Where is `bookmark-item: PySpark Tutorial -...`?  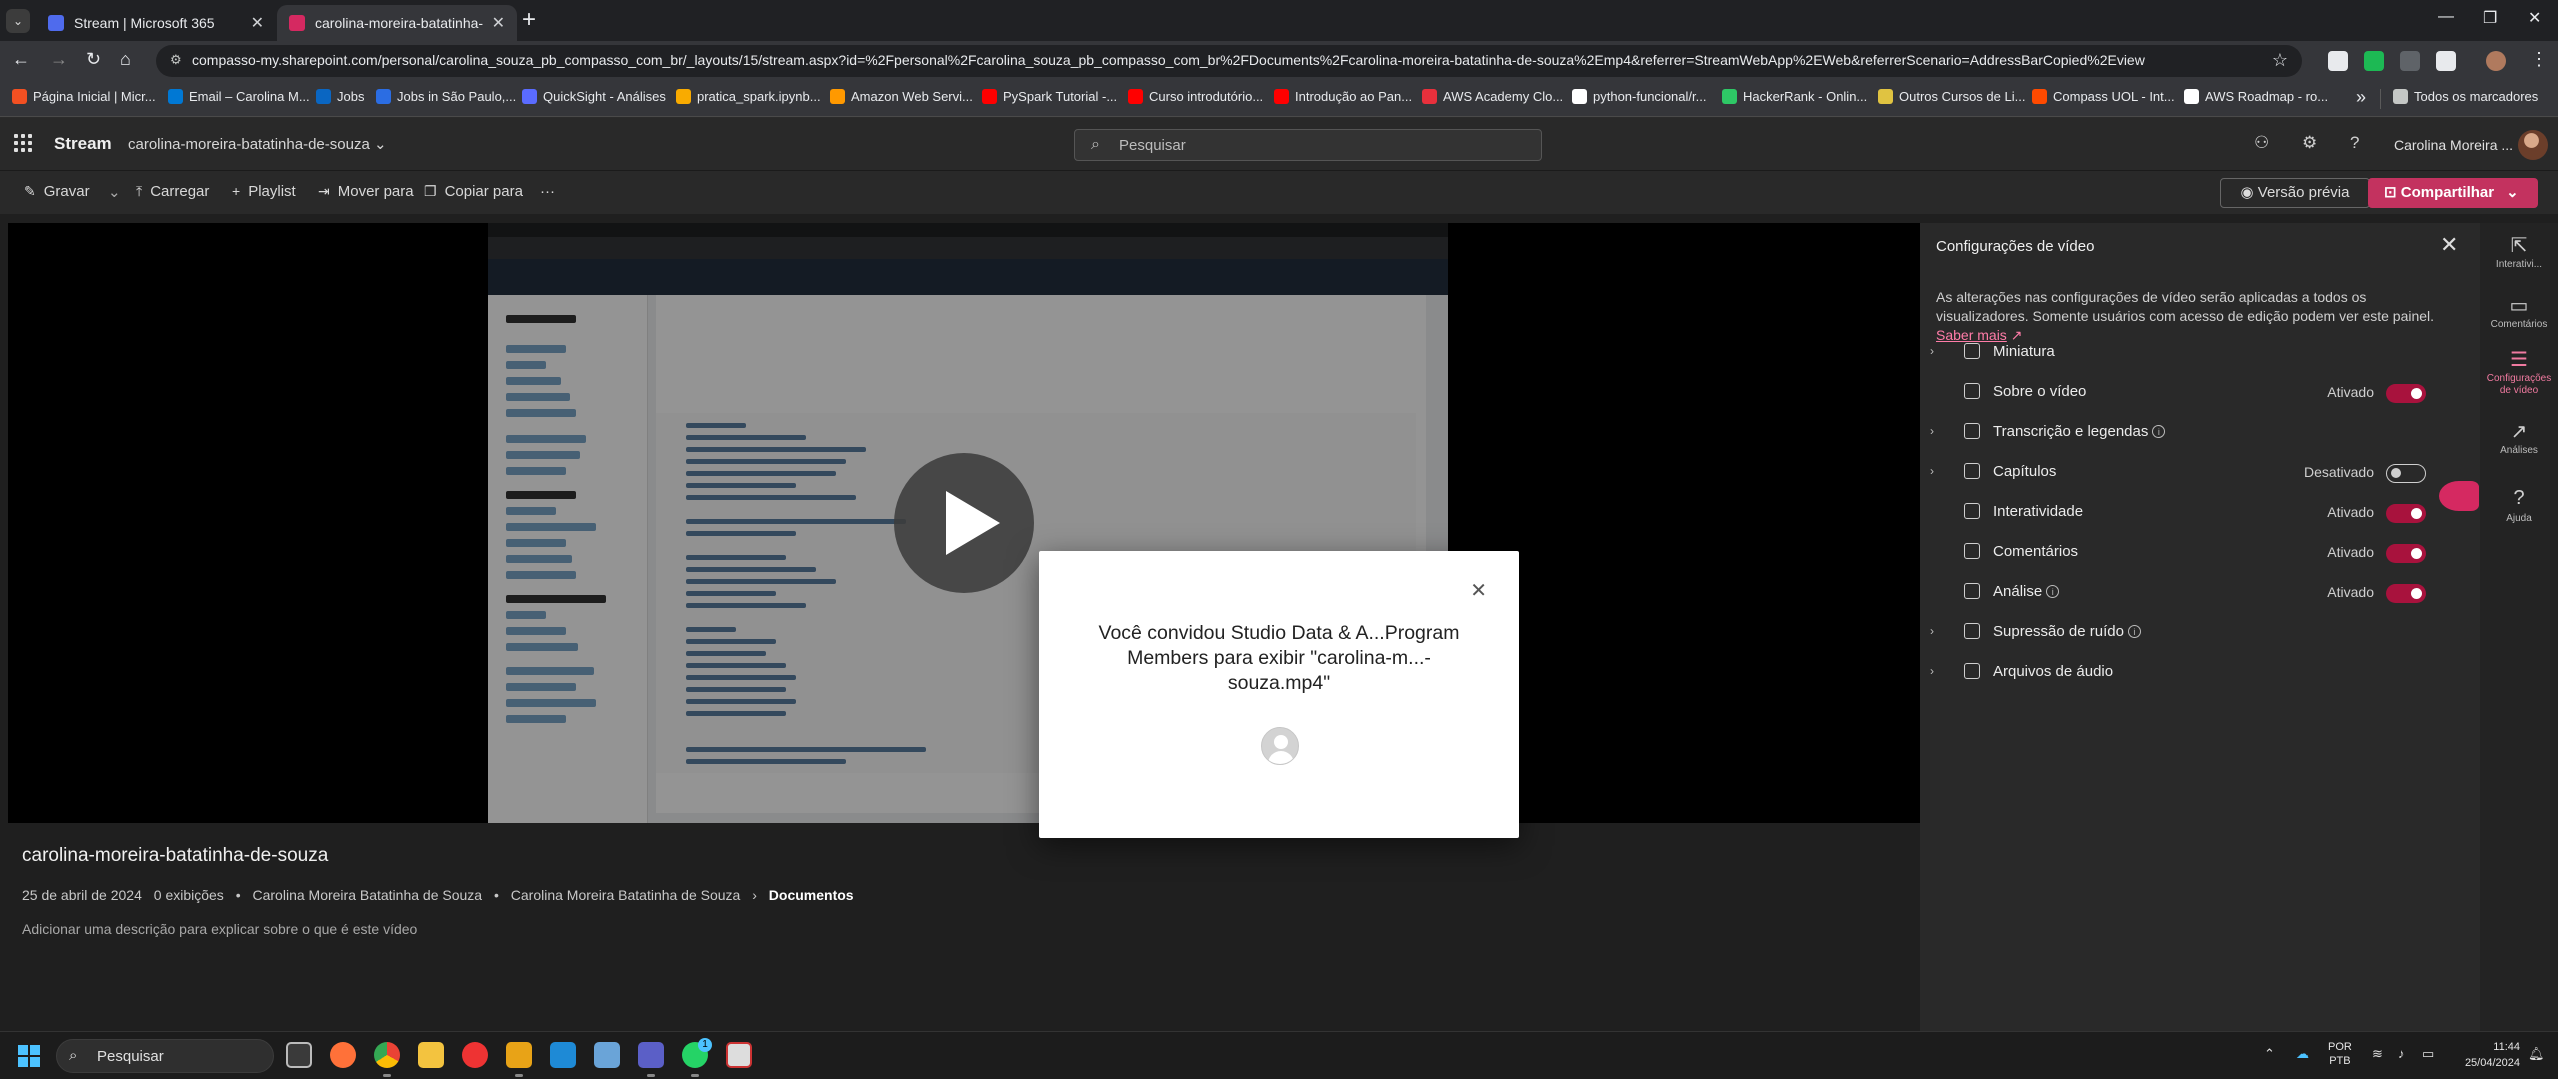
bookmark-item: PySpark Tutorial -... is located at coordinates (1049, 99).